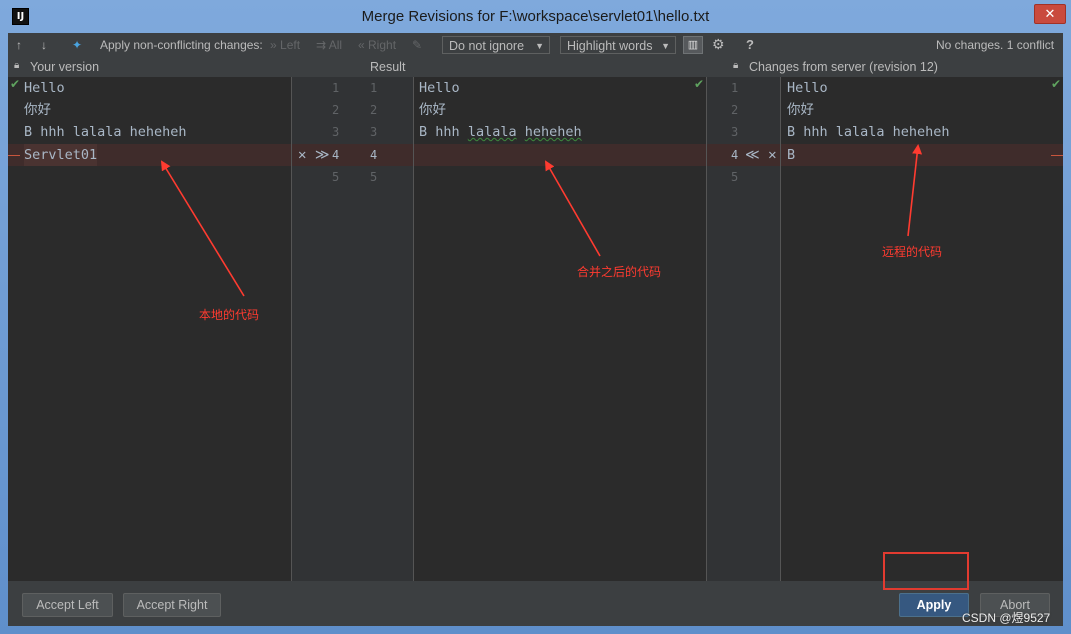 The width and height of the screenshot is (1071, 634). I want to click on accept-left-button: Accept Left, so click(67, 605).